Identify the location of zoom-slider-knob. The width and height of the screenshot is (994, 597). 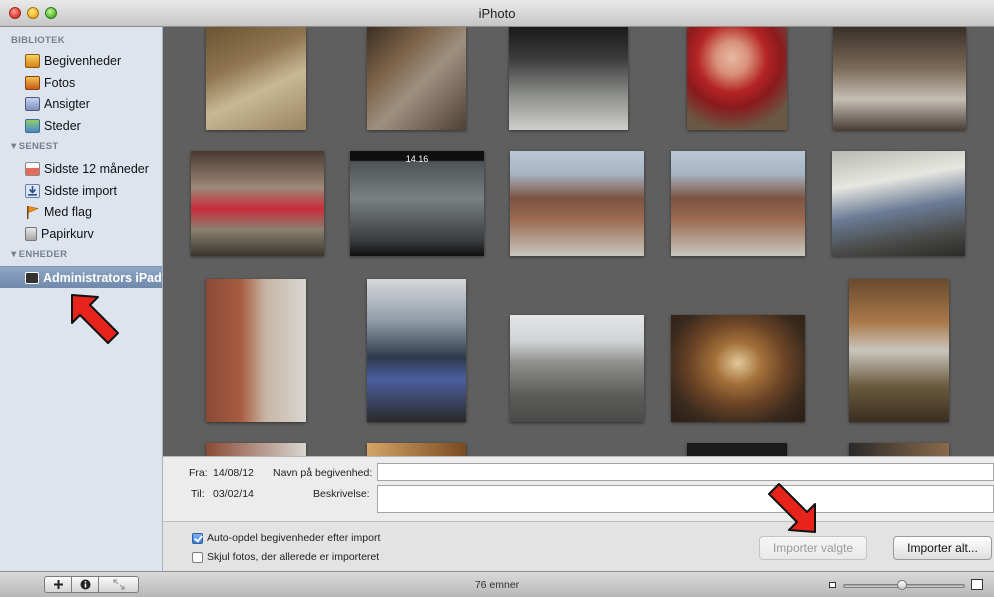
(901, 585).